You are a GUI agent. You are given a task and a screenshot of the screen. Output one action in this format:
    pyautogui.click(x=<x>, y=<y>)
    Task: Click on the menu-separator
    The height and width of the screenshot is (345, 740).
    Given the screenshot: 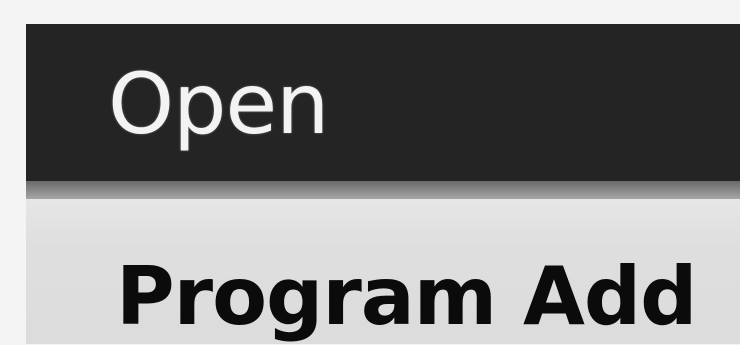 What is the action you would take?
    pyautogui.click(x=383, y=190)
    